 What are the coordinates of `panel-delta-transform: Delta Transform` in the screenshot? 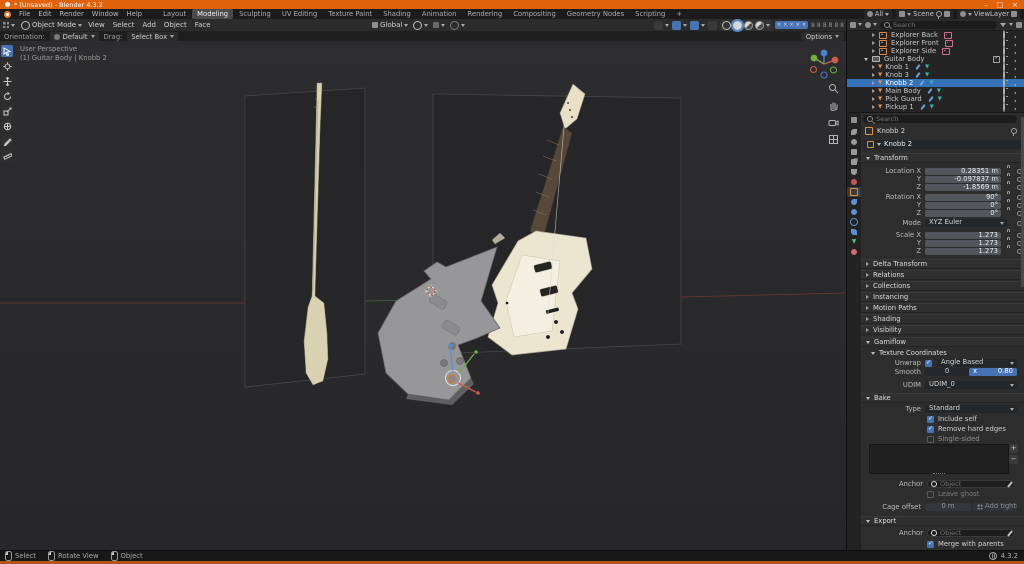 It's located at (942, 264).